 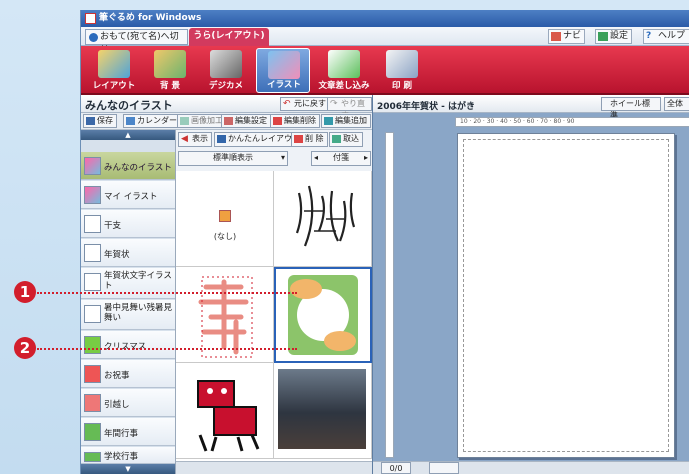 I want to click on layout-icon, so click(x=114, y=64).